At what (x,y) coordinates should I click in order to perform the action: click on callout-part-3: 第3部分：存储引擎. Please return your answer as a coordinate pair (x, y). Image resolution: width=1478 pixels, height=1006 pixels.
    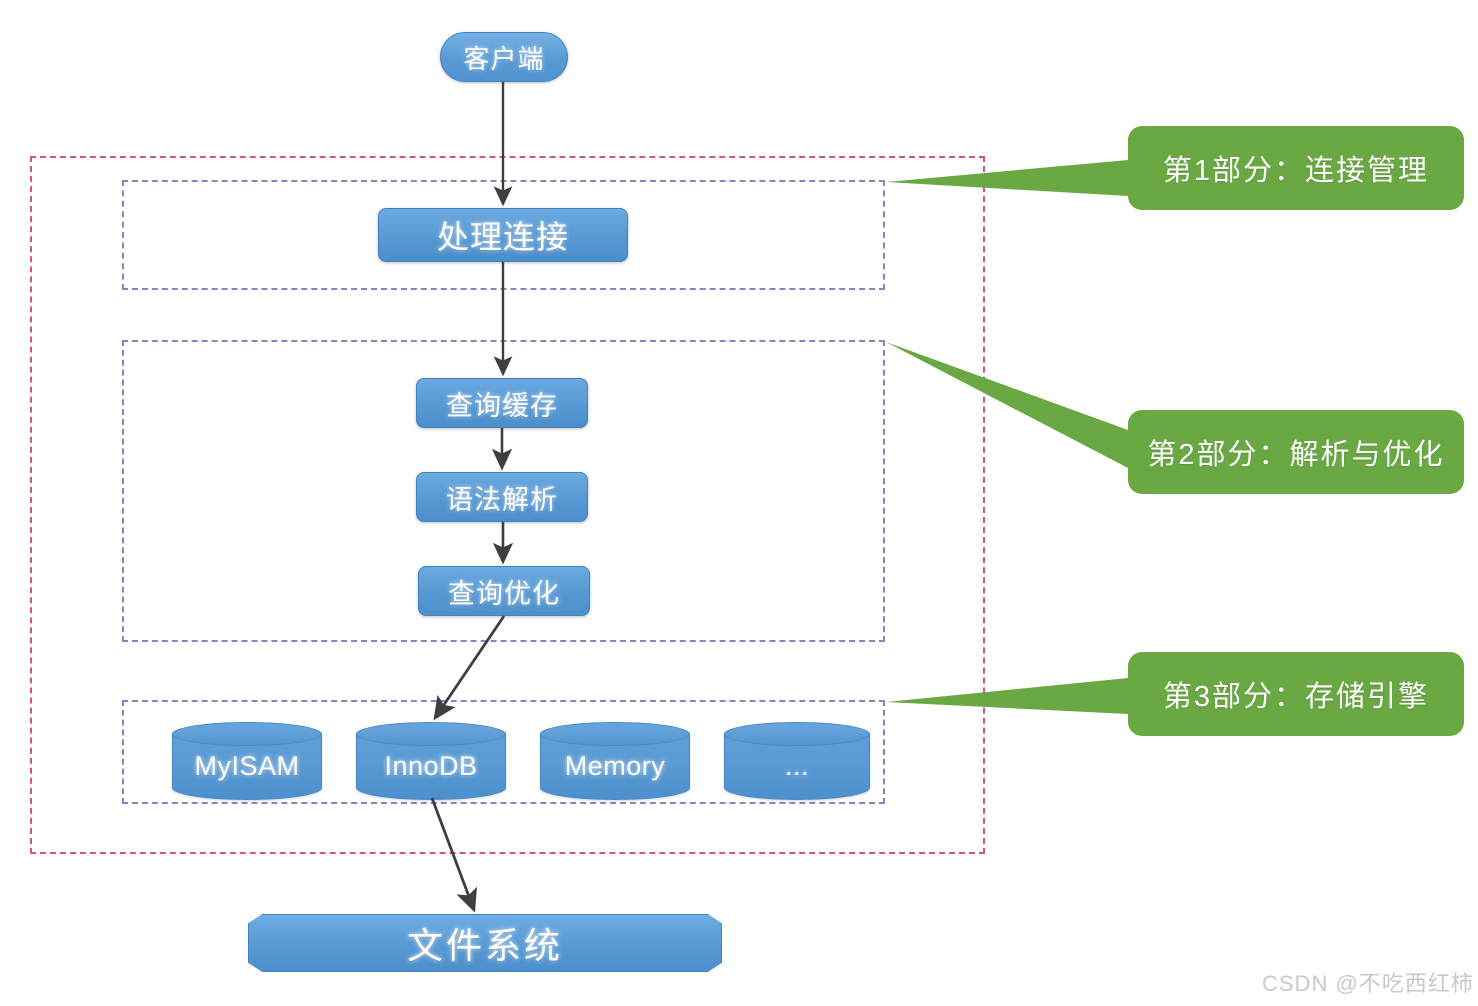
    Looking at the image, I should click on (1296, 694).